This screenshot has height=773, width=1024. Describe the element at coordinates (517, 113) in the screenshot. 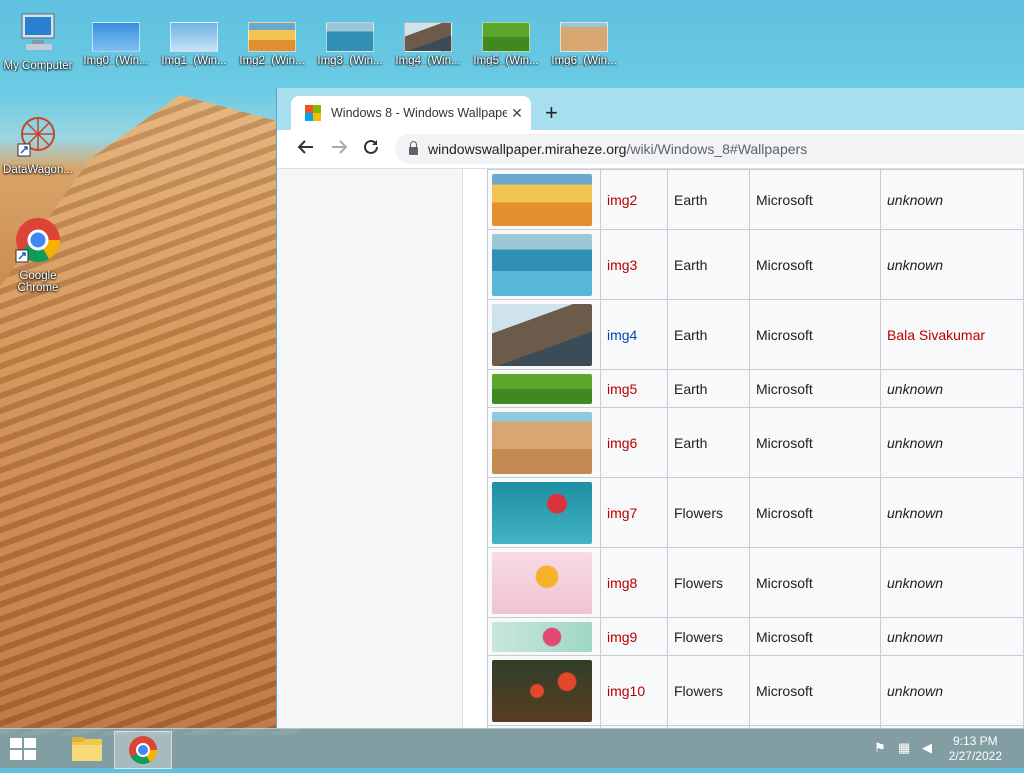

I see `tab-close-icon: ✕` at that location.